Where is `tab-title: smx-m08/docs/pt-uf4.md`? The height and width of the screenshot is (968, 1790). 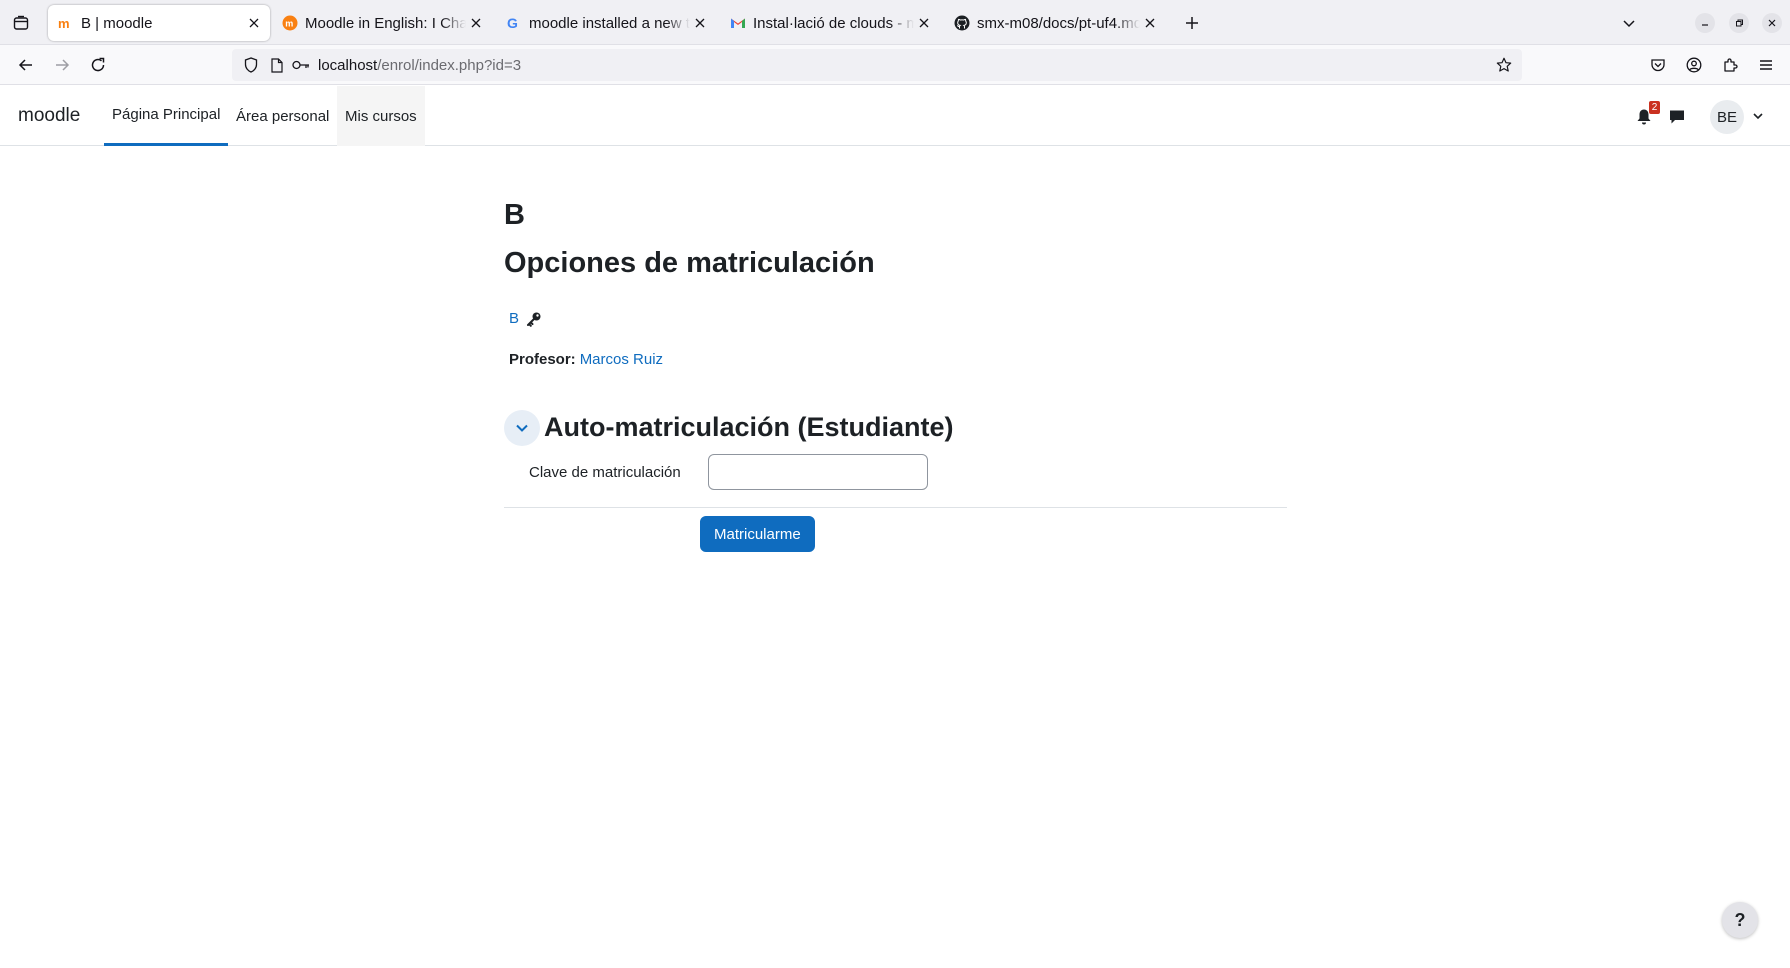
tab-title: smx-m08/docs/pt-uf4.md is located at coordinates (1058, 23).